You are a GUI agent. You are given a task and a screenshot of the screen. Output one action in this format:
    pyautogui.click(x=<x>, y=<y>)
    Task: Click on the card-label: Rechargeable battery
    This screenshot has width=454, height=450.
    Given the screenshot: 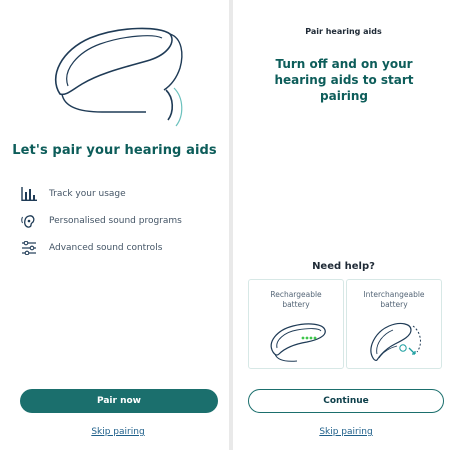 What is the action you would take?
    pyautogui.click(x=296, y=300)
    